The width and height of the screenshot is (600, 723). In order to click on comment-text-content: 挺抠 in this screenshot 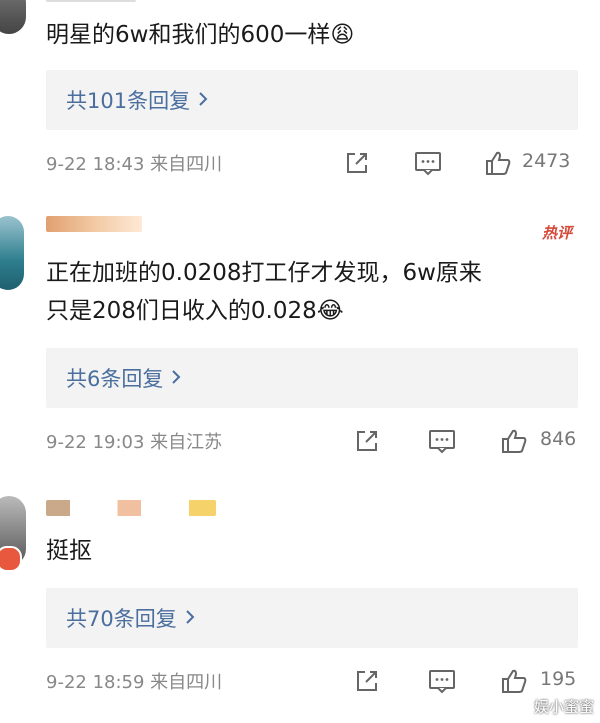, I will do `click(69, 551)`.